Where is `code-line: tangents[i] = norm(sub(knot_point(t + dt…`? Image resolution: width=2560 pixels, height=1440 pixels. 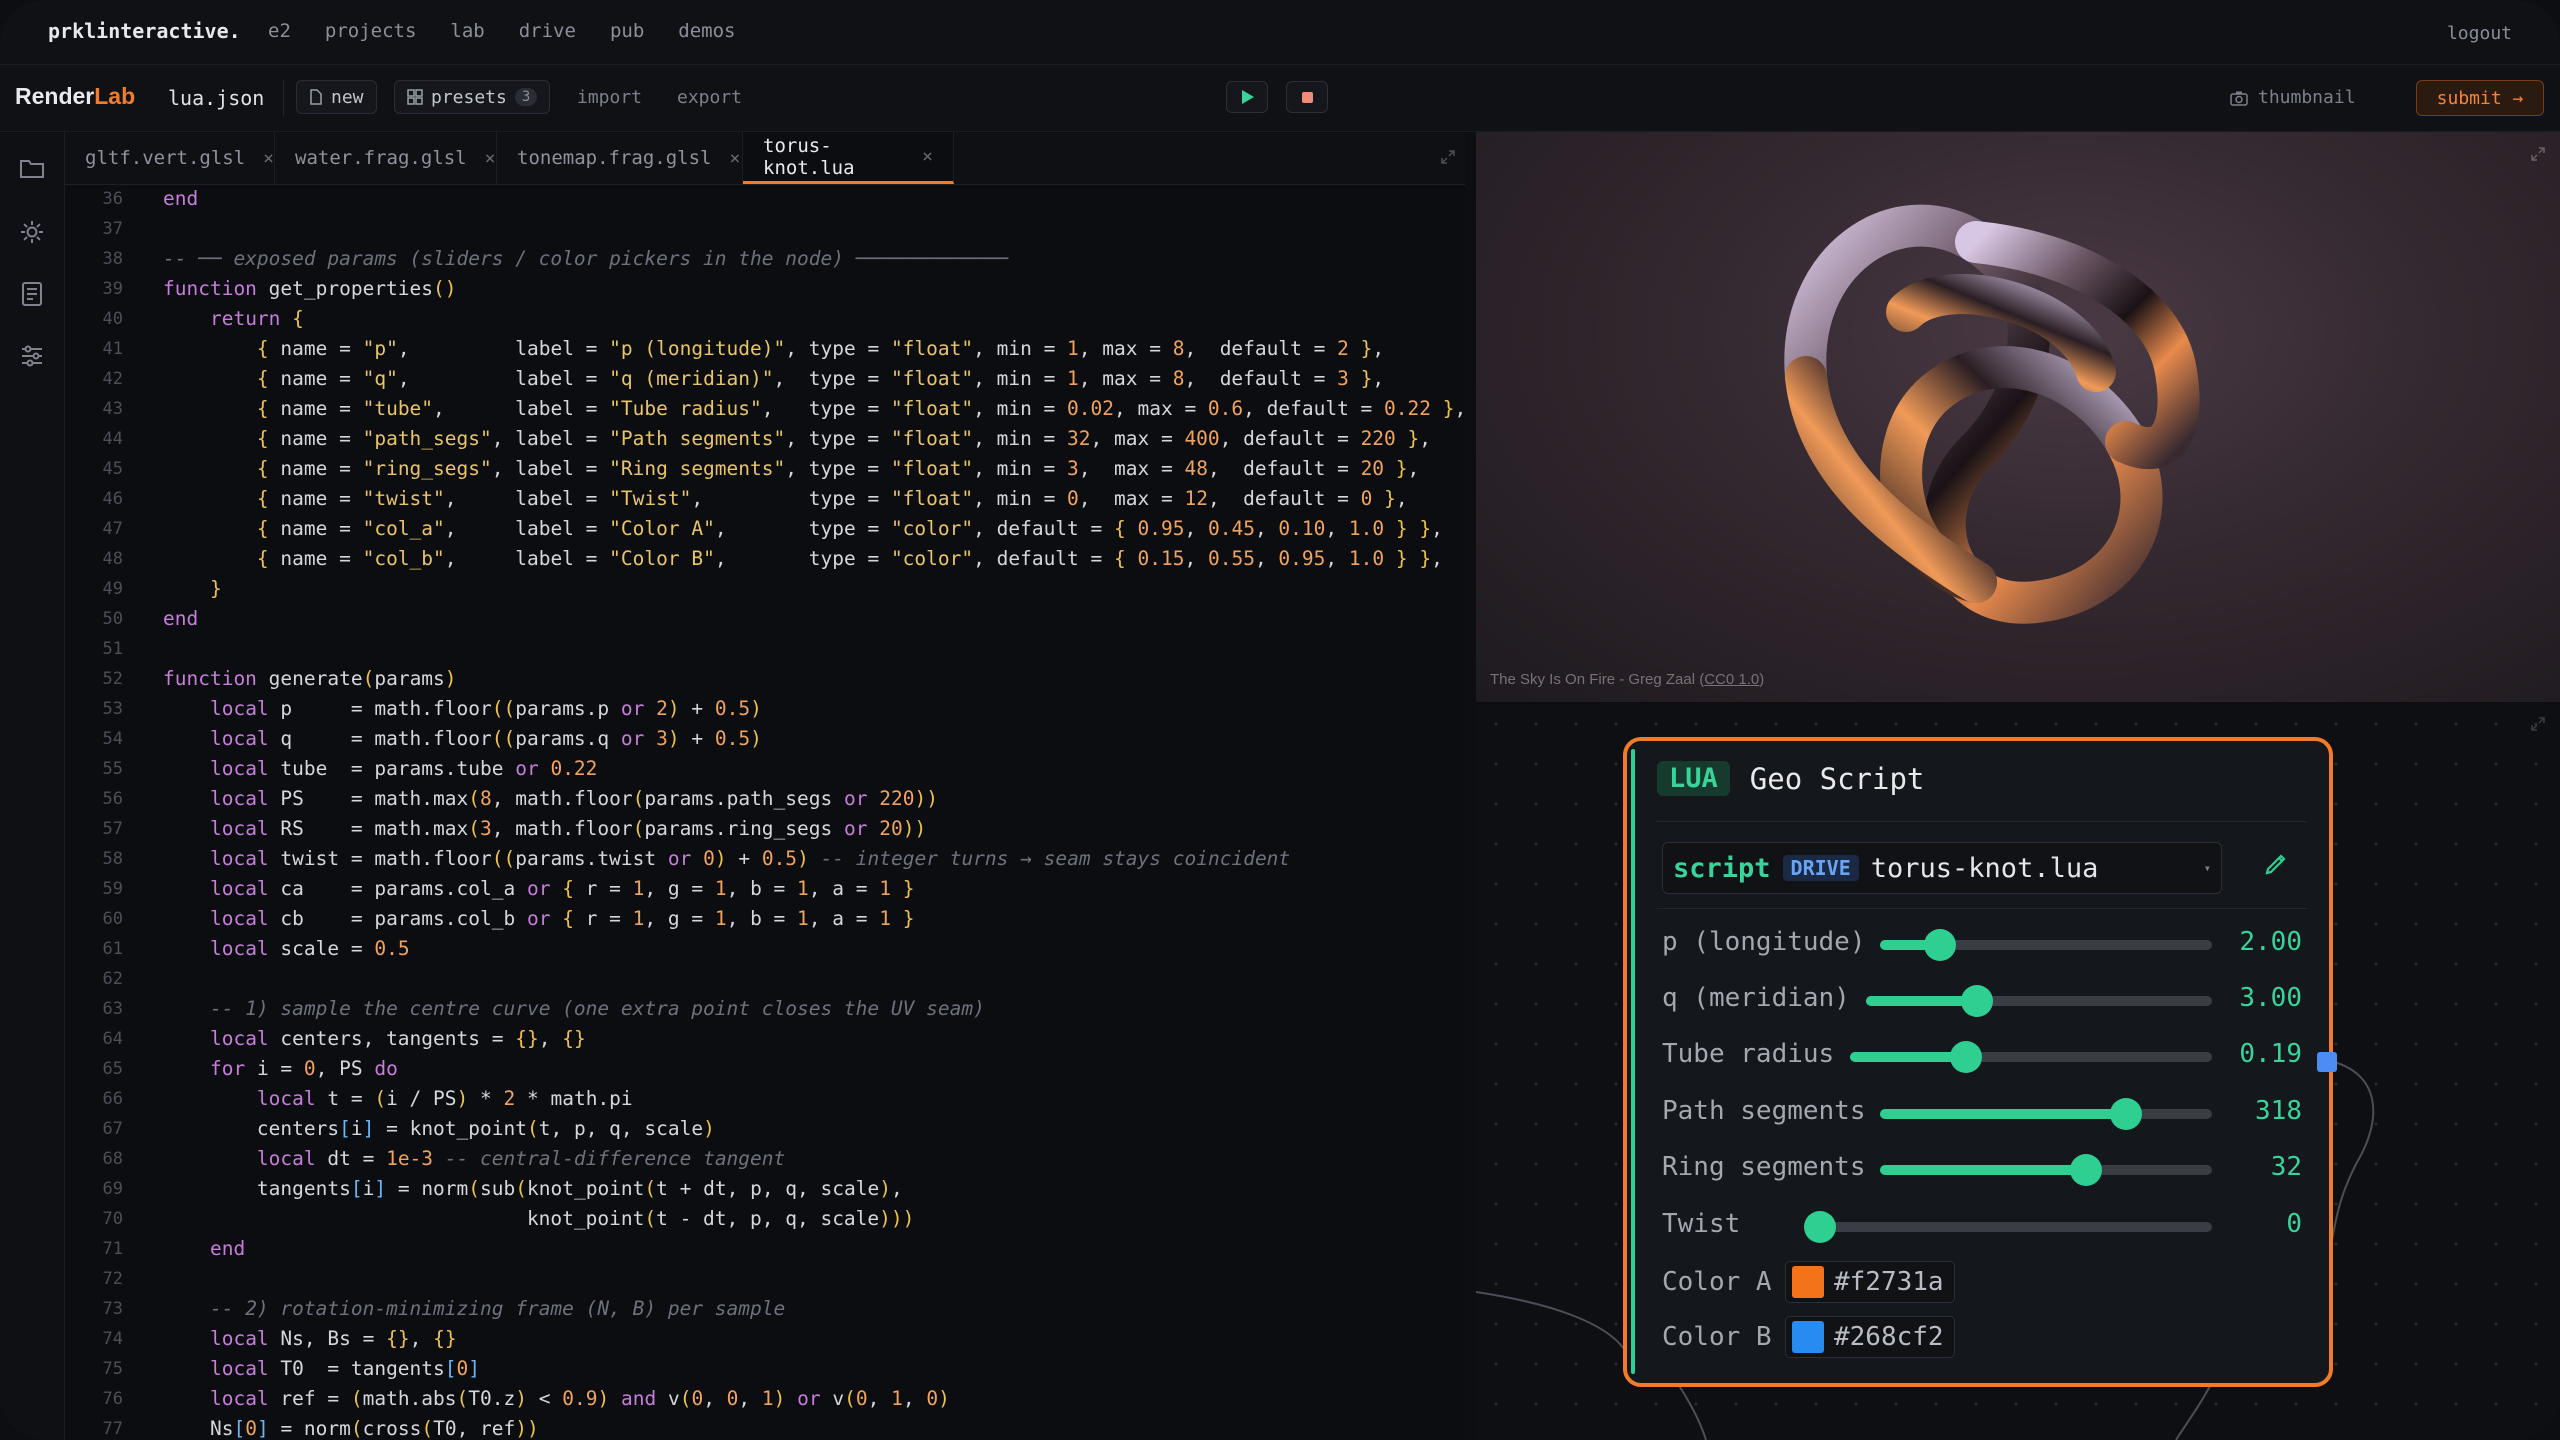
code-line: tangents[i] = norm(sub(knot_point(t + dt… is located at coordinates (814, 1189).